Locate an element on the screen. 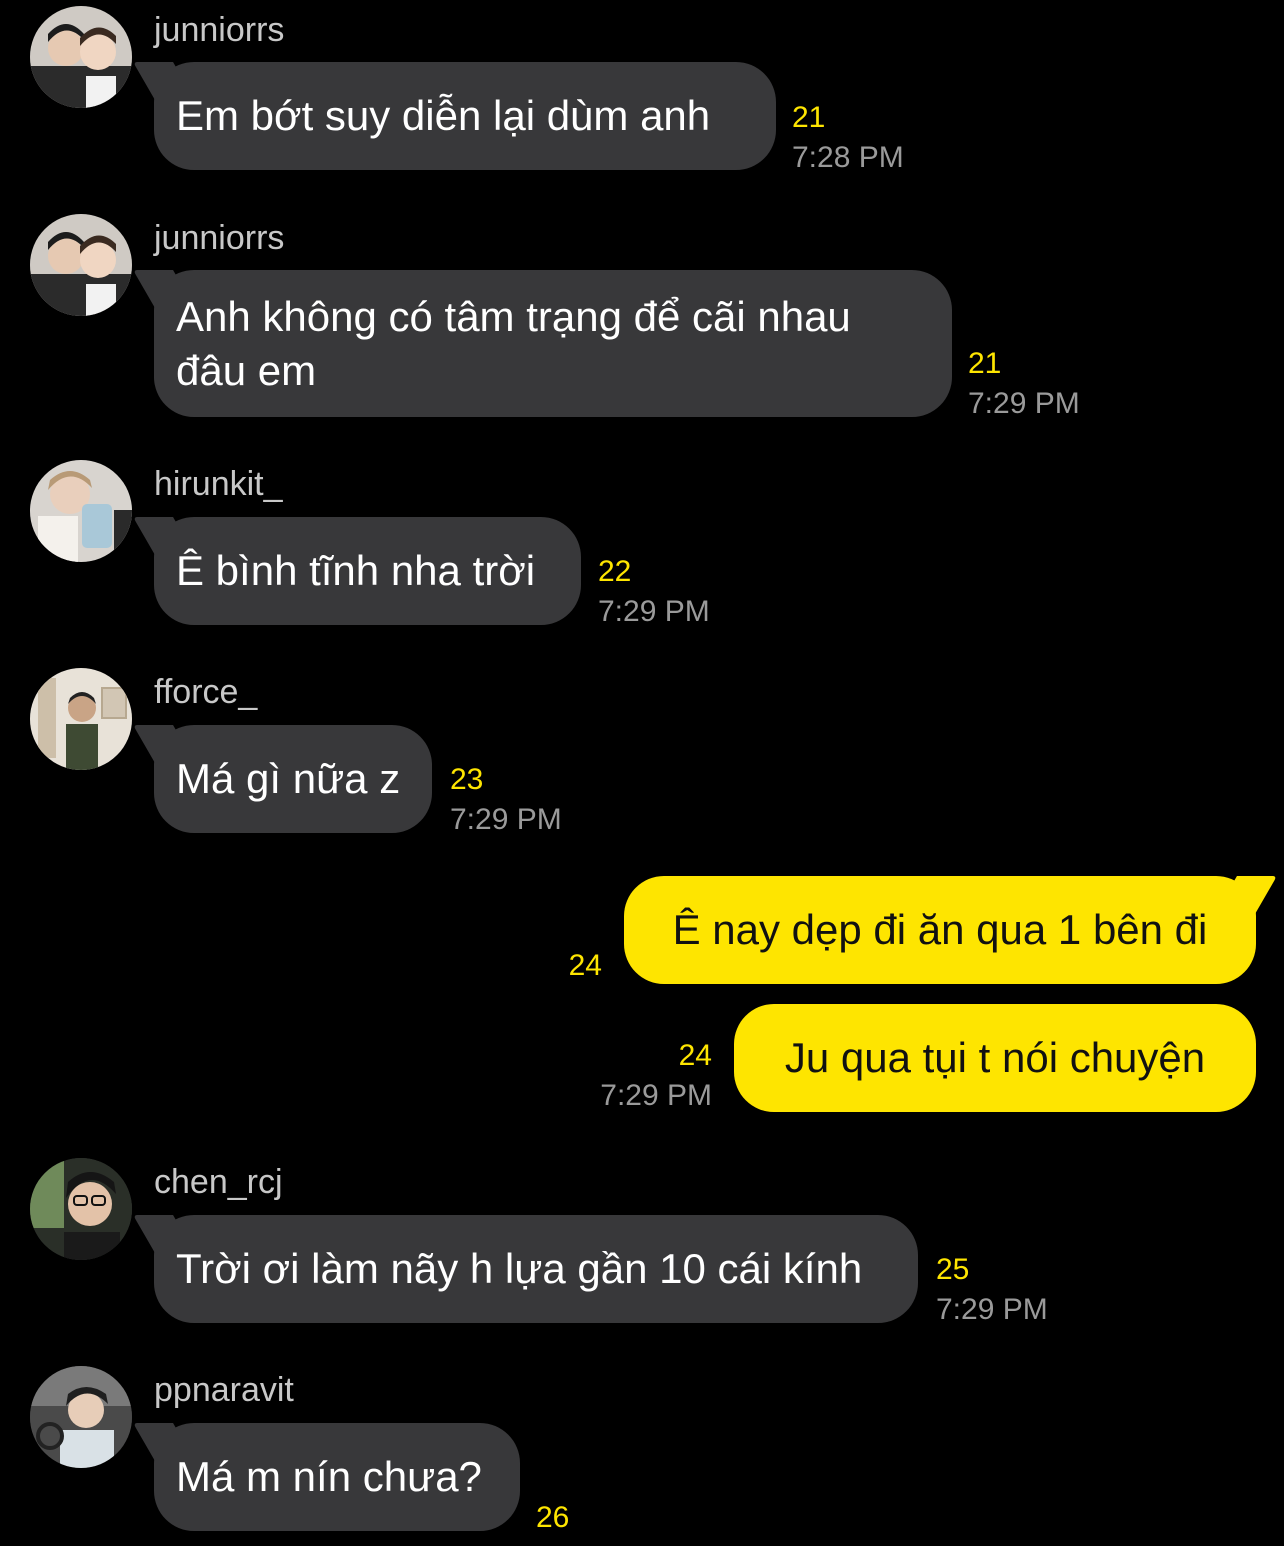 The width and height of the screenshot is (1284, 1546). sender-name: fforce_ is located at coordinates (206, 692).